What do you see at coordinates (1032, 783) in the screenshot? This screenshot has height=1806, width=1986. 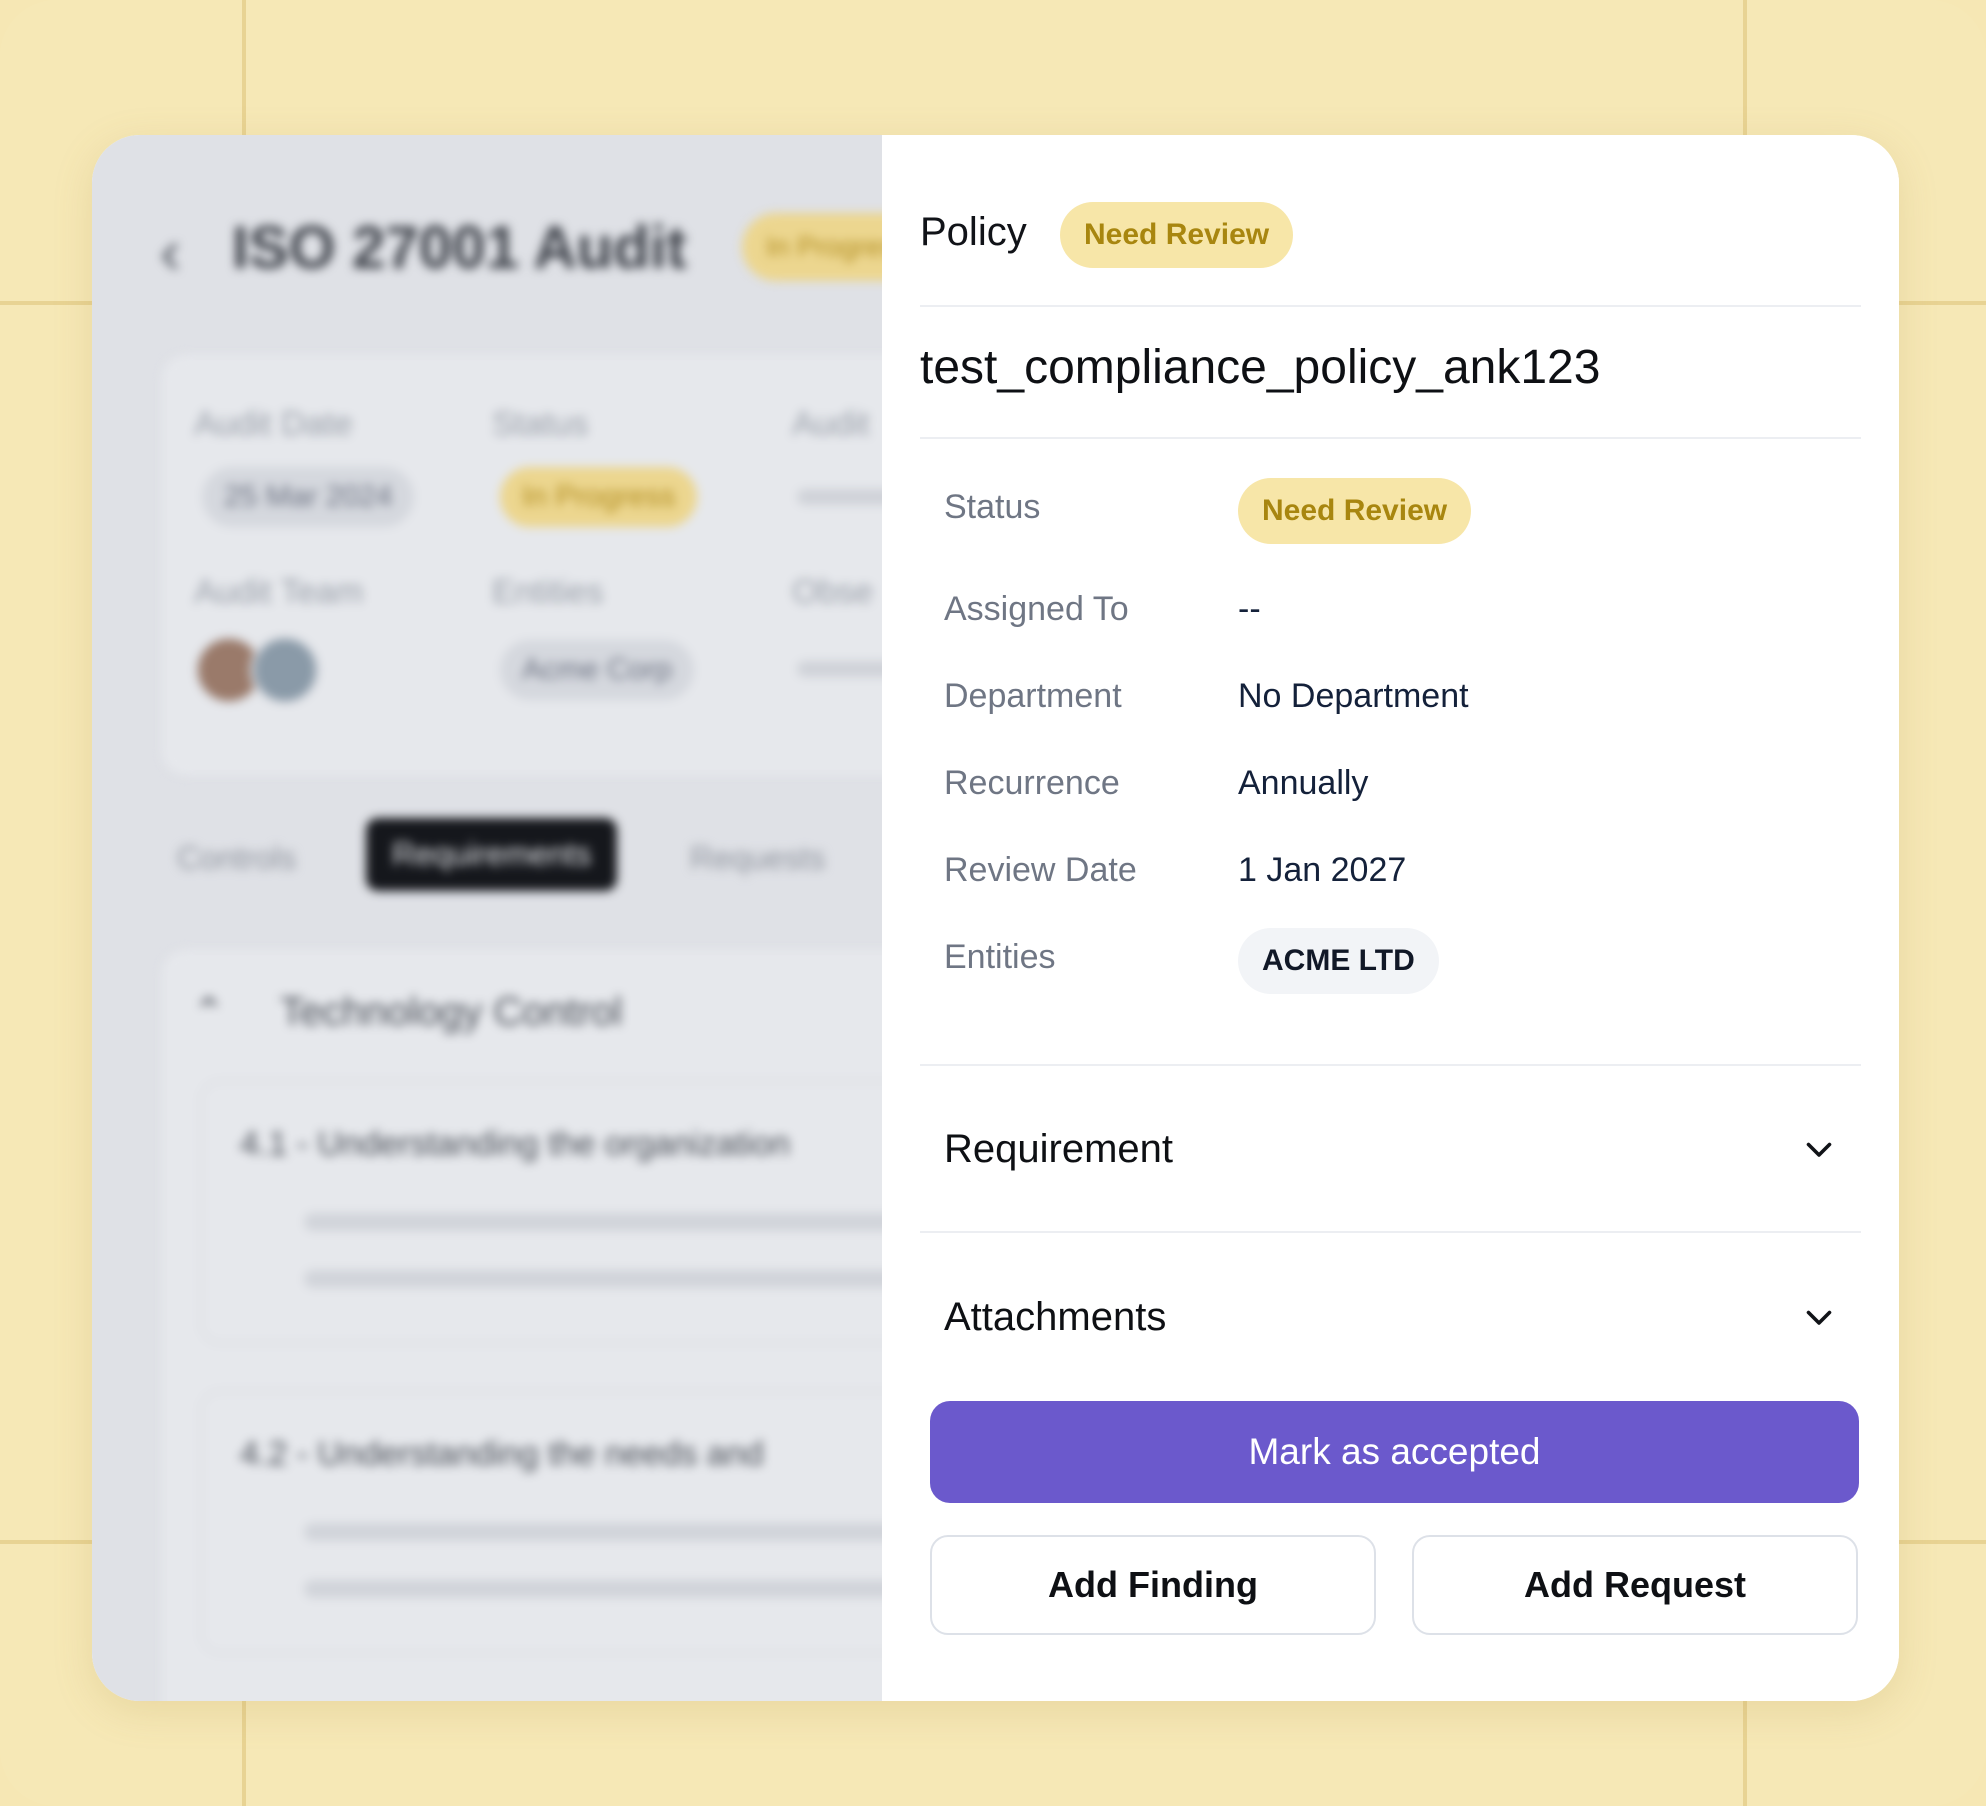 I see `recurrence-label: Recurrence` at bounding box center [1032, 783].